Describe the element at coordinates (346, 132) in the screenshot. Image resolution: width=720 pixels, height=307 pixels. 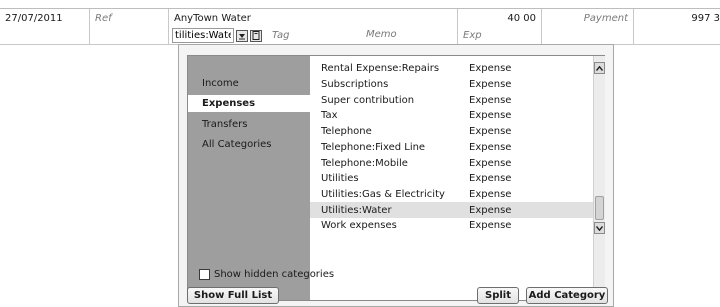
I see `category-name: Telephone` at that location.